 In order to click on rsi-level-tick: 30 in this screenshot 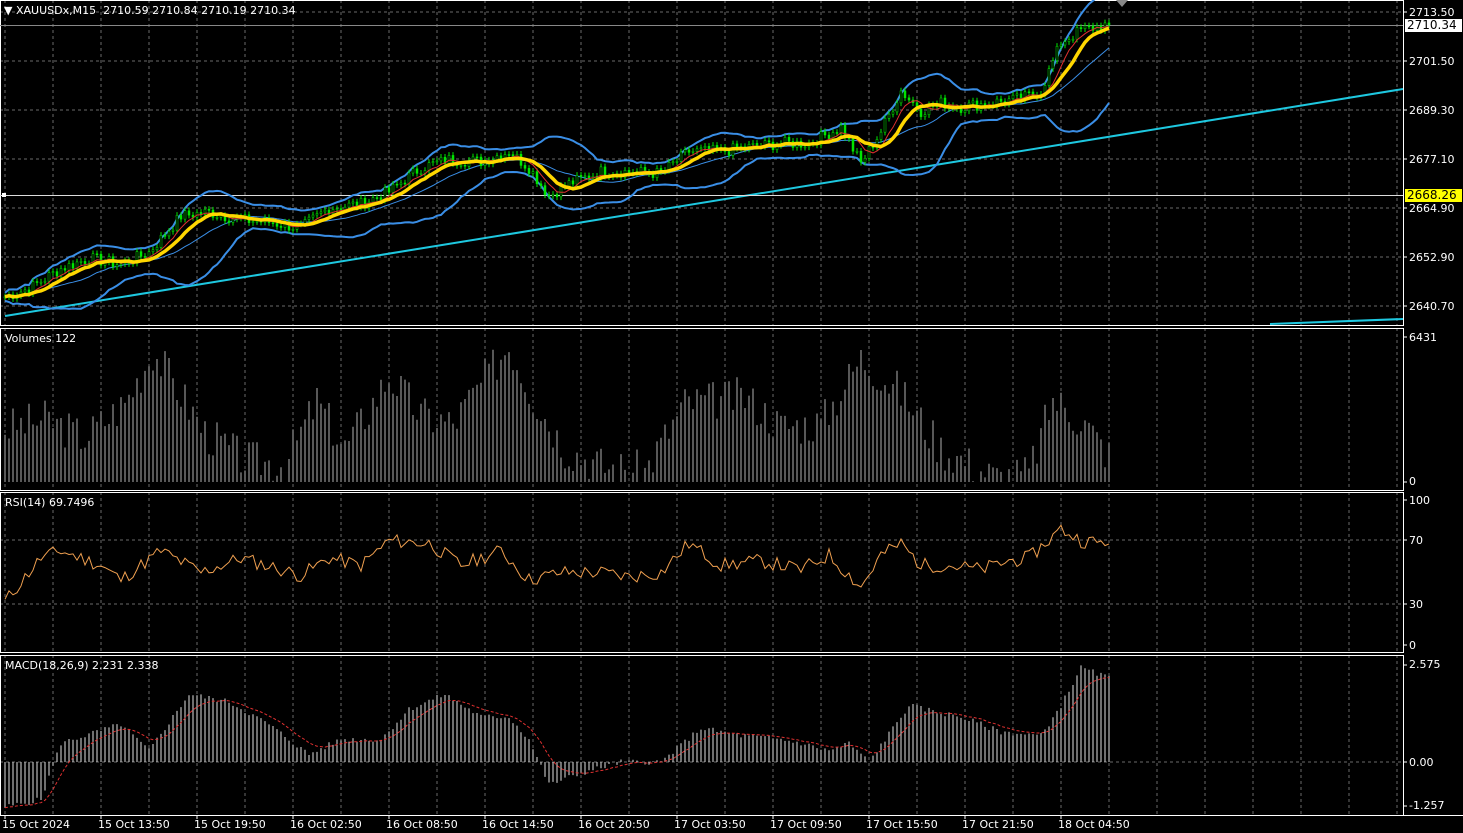, I will do `click(1416, 604)`.